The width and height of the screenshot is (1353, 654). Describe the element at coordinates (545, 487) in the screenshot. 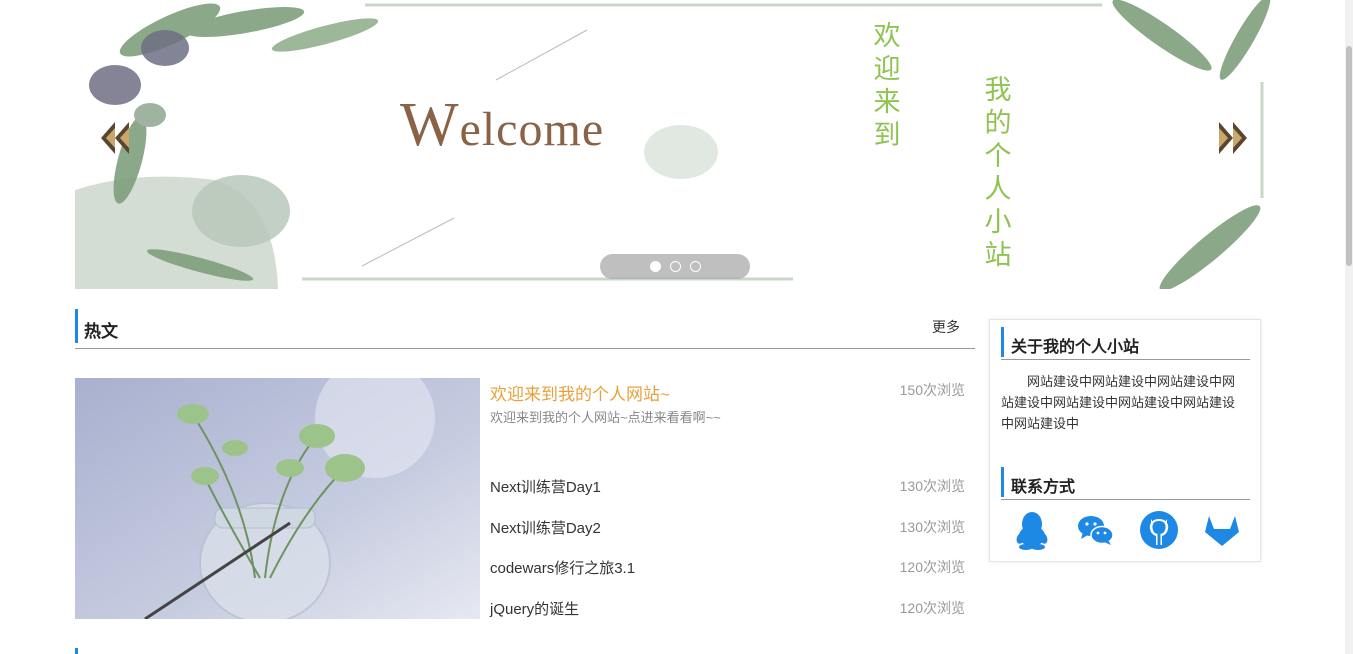

I see `list-item-title: Next训练营Day1` at that location.